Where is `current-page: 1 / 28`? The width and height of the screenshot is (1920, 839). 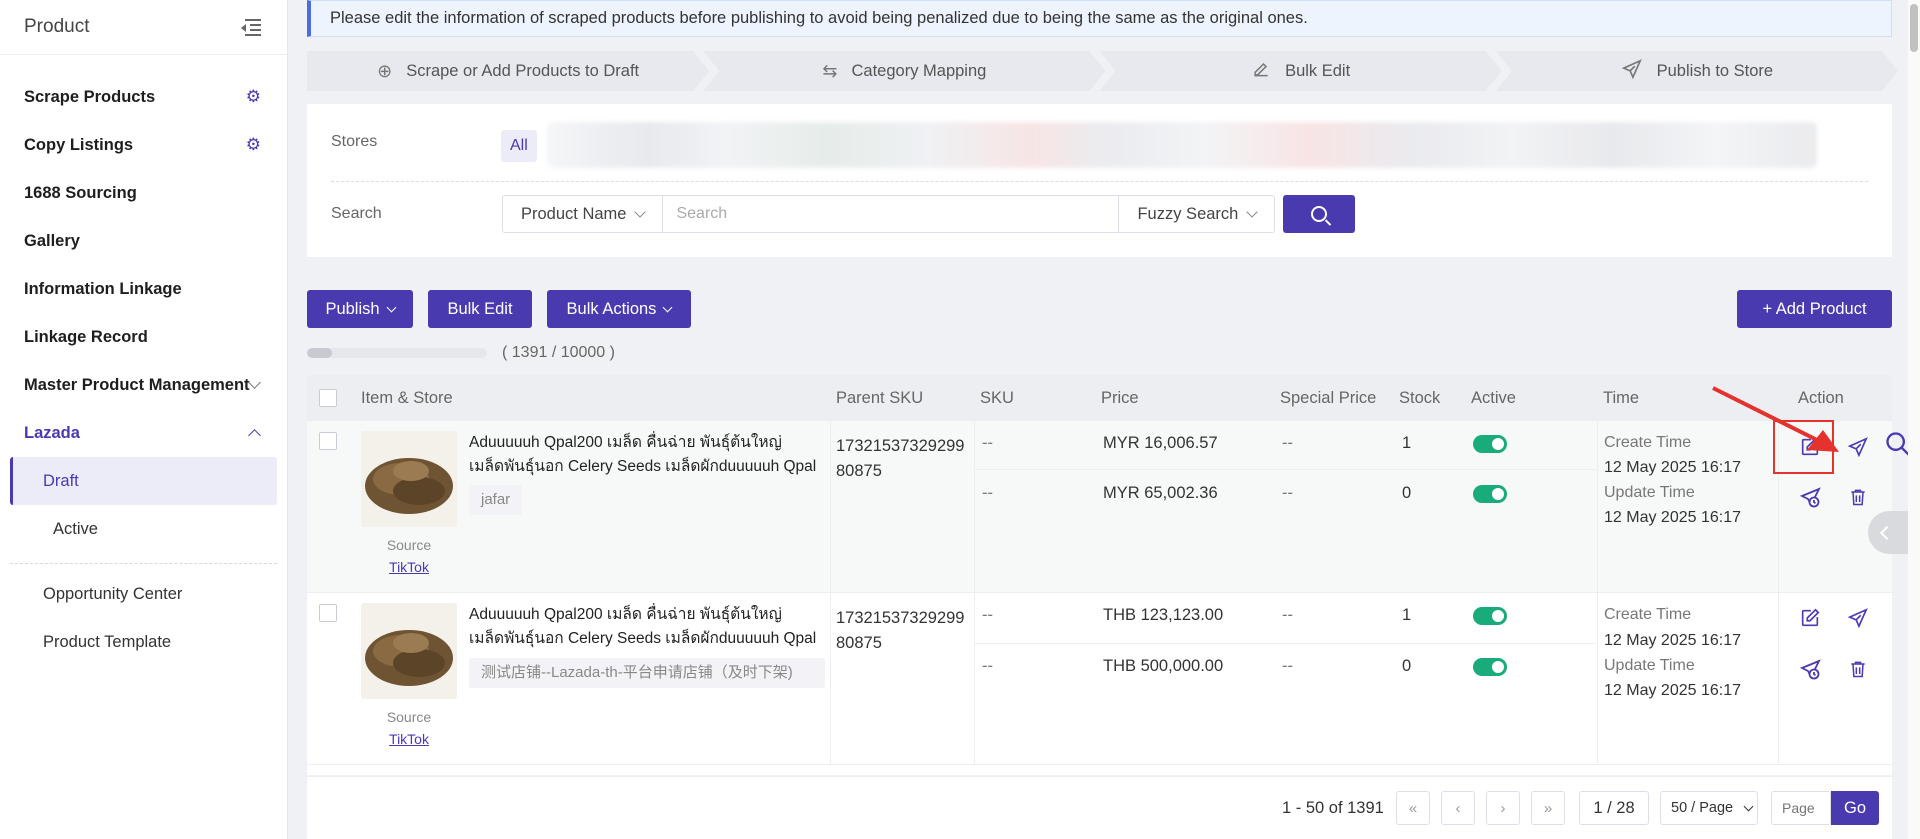
current-page: 1 / 28 is located at coordinates (1614, 808).